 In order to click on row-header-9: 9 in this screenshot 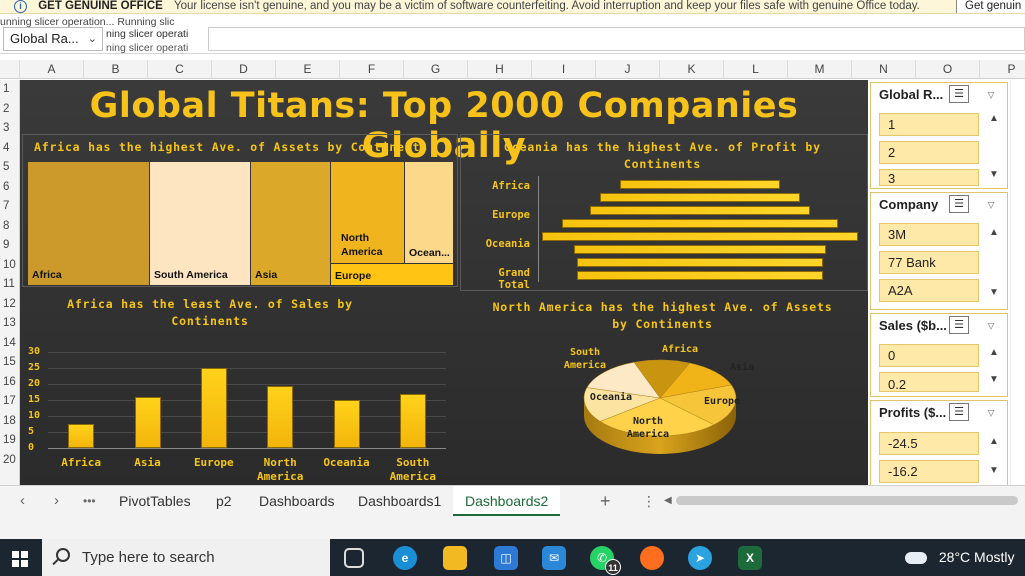, I will do `click(10, 245)`.